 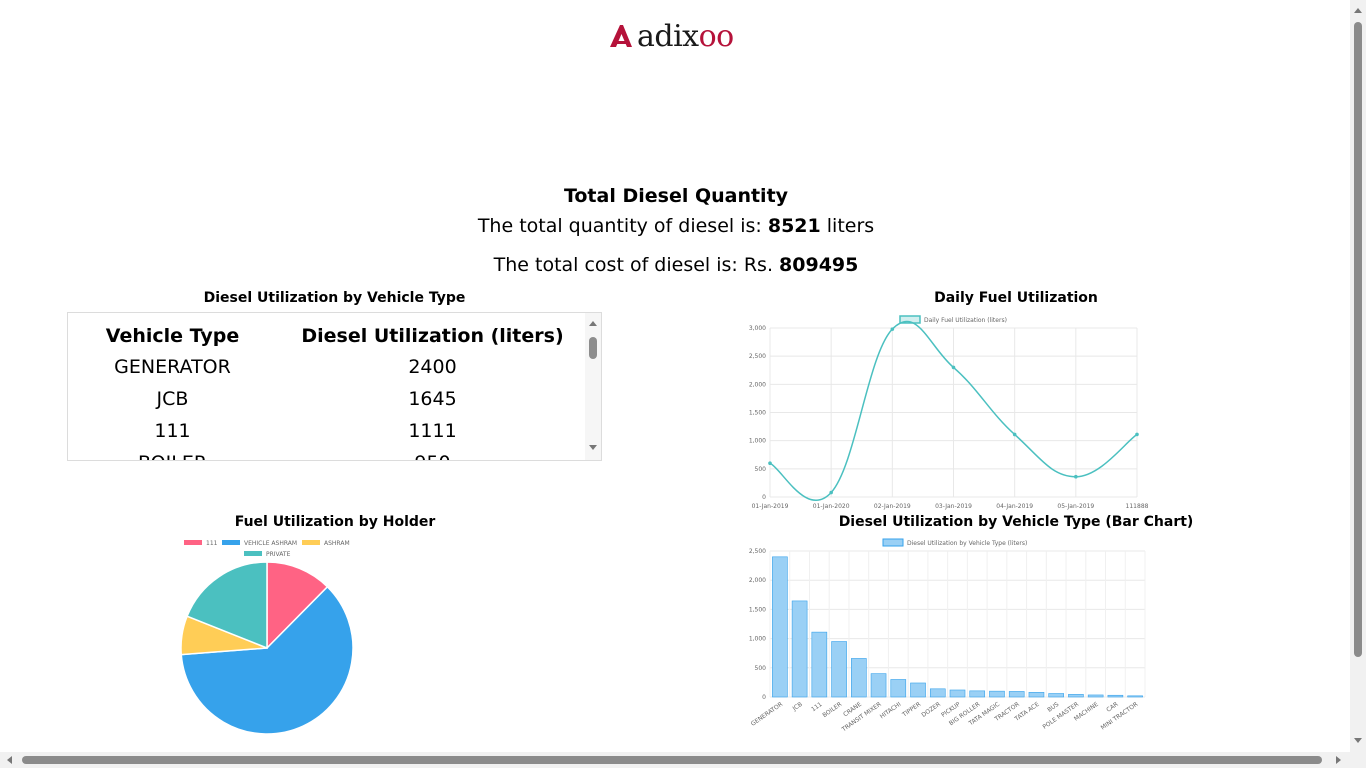 What do you see at coordinates (757, 384) in the screenshot?
I see `y-tick-label: 2,000` at bounding box center [757, 384].